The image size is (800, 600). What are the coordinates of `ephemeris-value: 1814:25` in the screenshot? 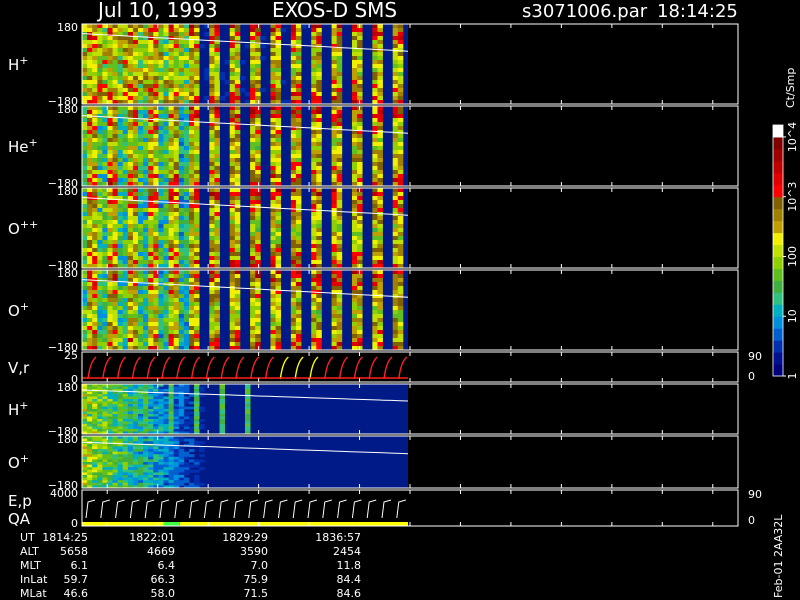 It's located at (65, 537).